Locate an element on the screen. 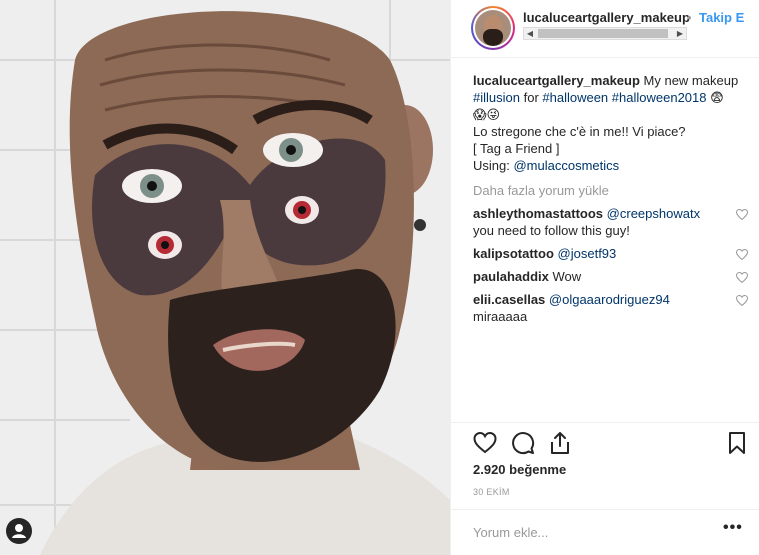  comment-mention: @josetf93 is located at coordinates (587, 253).